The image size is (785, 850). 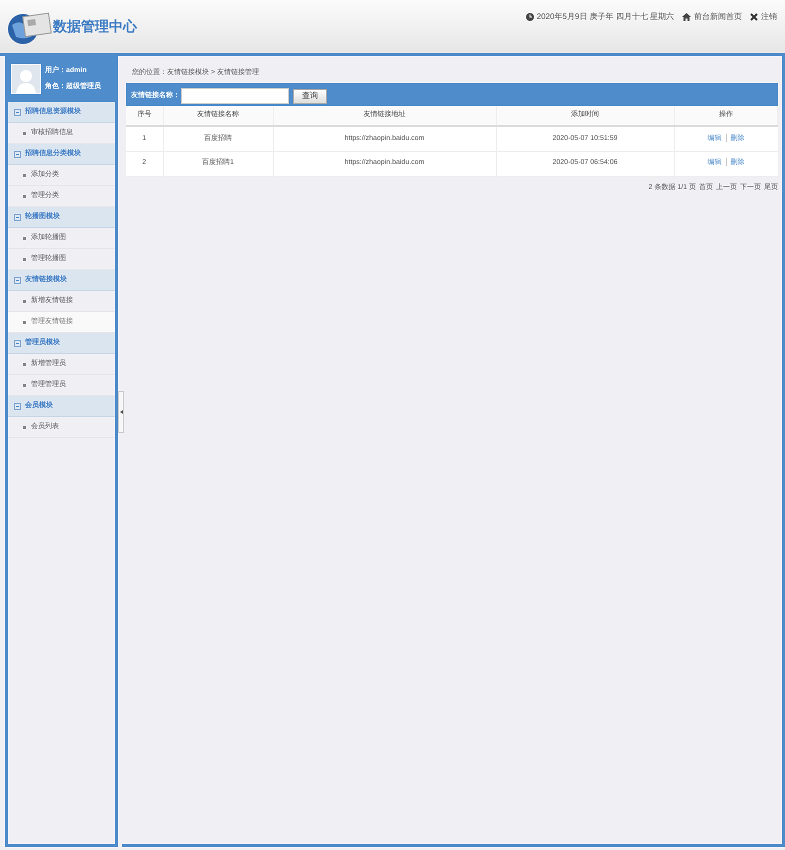 I want to click on close-icon, so click(x=754, y=16).